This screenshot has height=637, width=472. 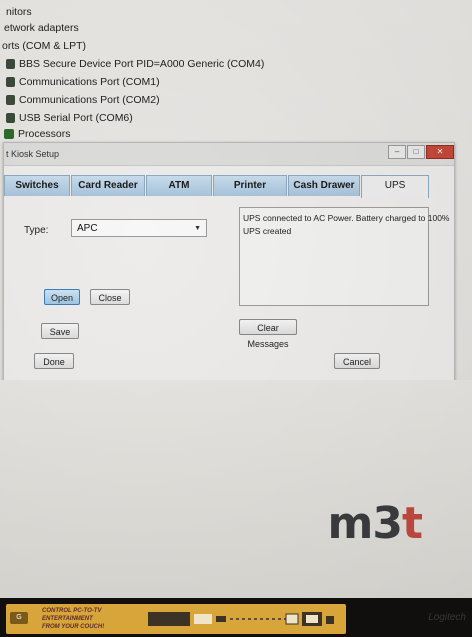 I want to click on tab-card-reader: Card Reader, so click(x=108, y=185).